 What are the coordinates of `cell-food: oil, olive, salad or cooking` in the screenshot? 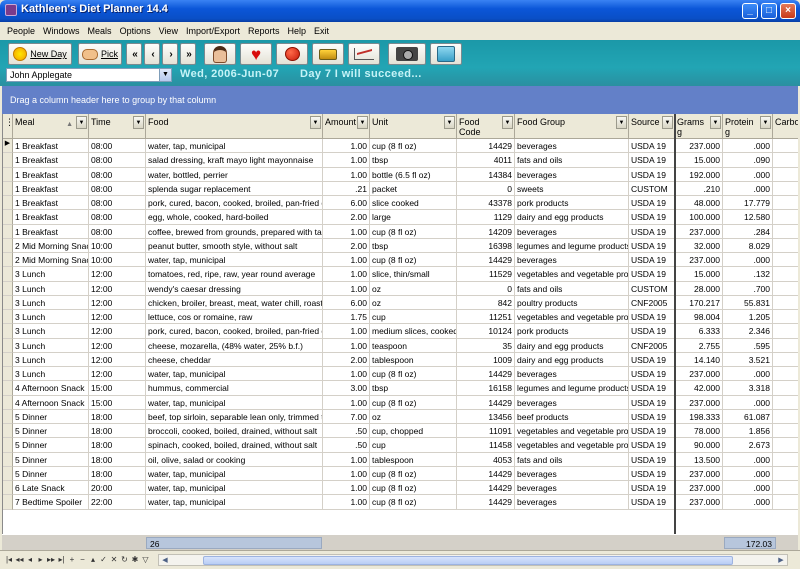 It's located at (234, 459).